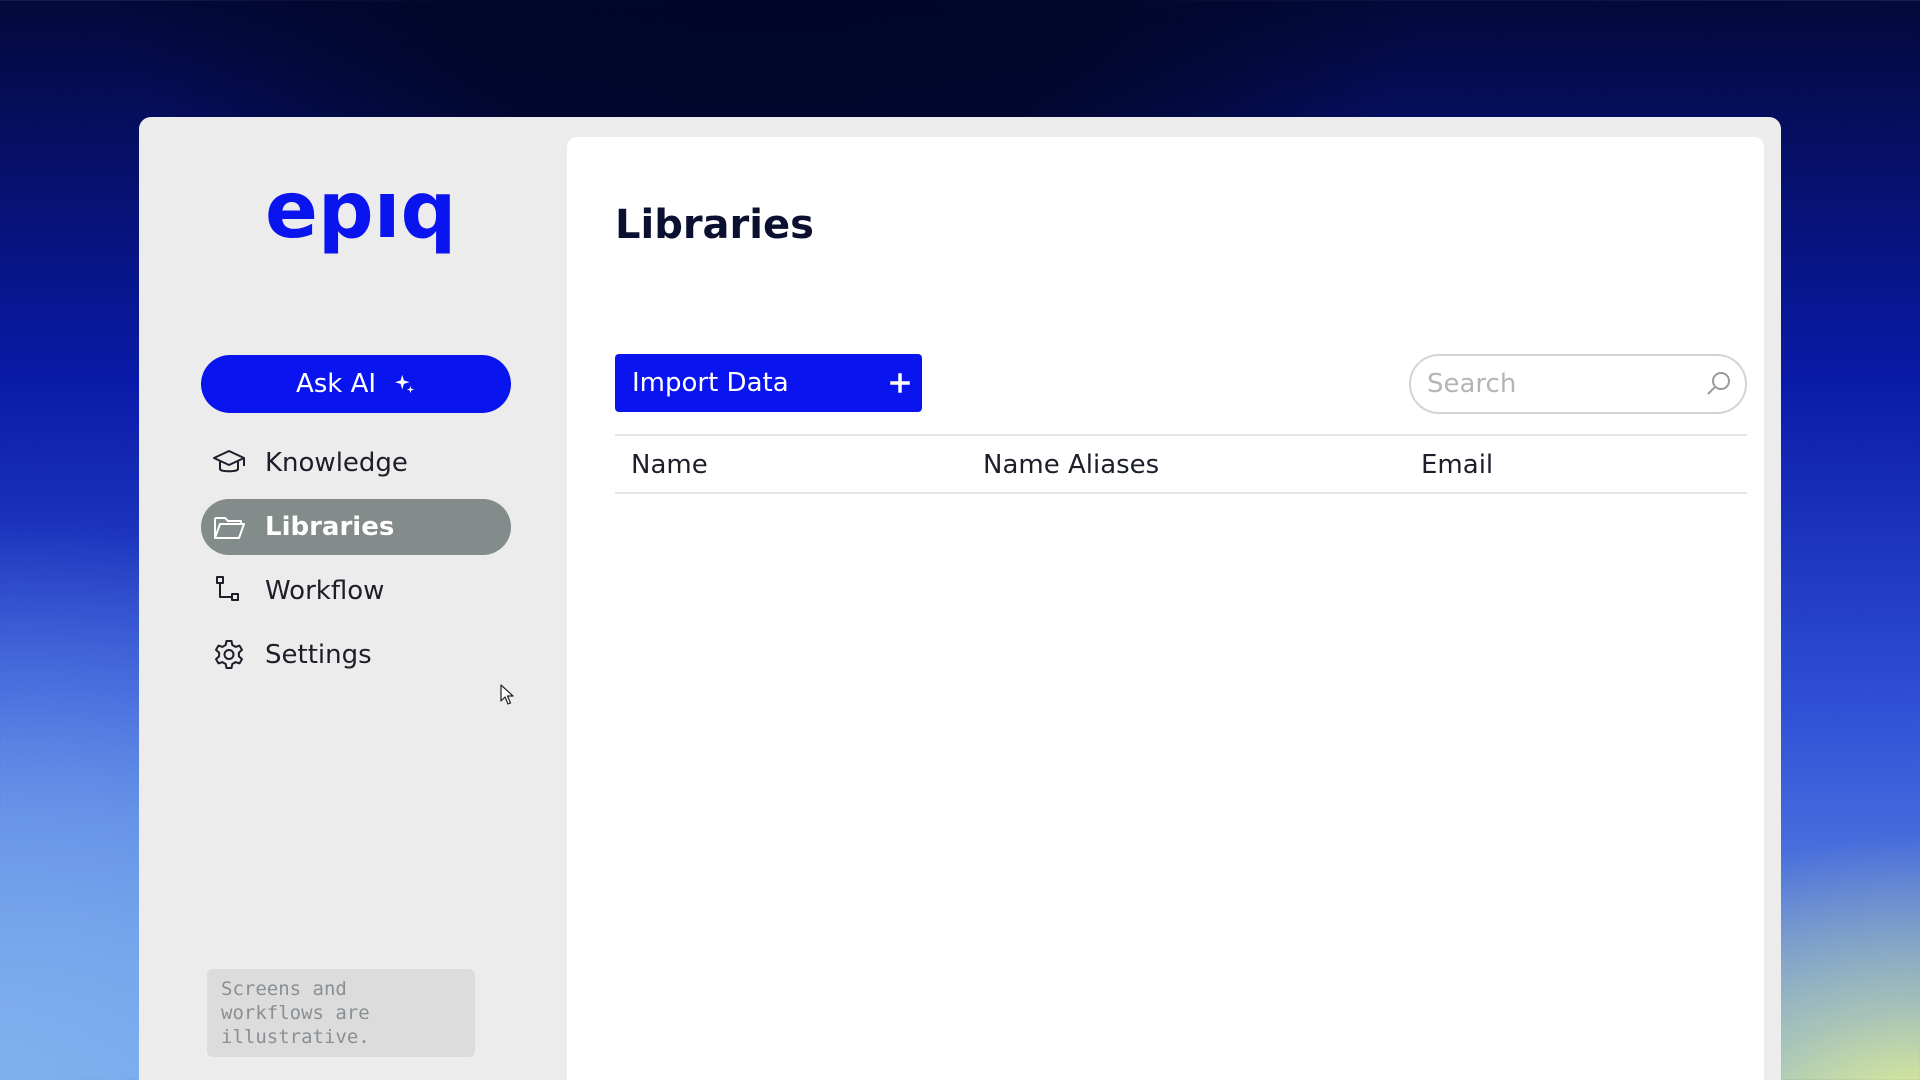  Describe the element at coordinates (1457, 465) in the screenshot. I see `column-header-email: Email` at that location.